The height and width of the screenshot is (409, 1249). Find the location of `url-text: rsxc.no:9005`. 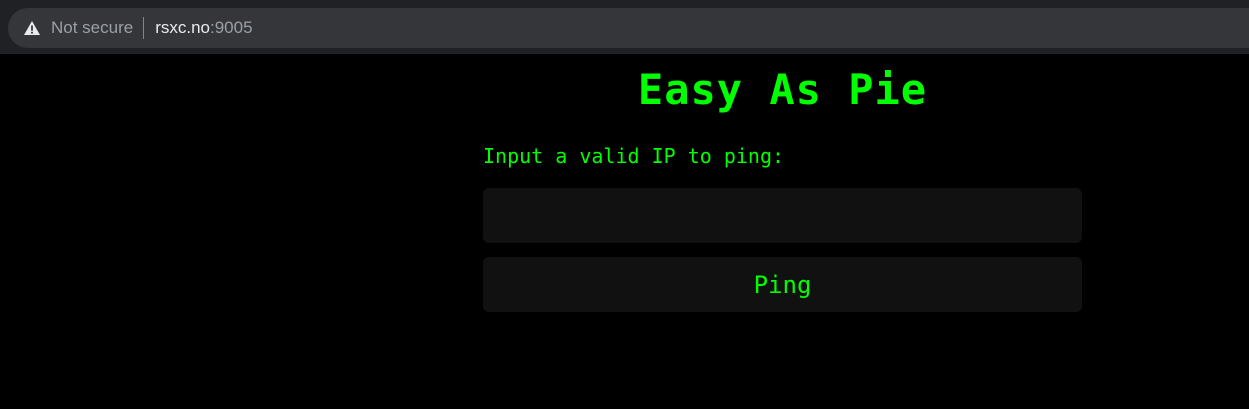

url-text: rsxc.no:9005 is located at coordinates (203, 28).